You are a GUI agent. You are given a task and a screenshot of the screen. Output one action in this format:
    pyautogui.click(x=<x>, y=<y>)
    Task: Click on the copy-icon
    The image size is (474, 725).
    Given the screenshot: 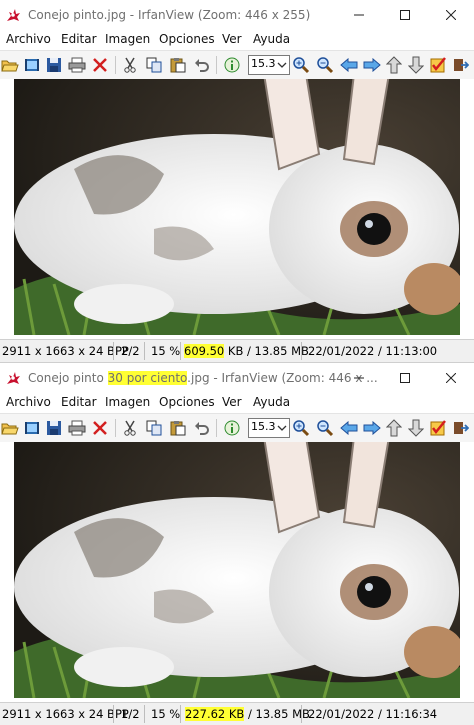 What is the action you would take?
    pyautogui.click(x=154, y=65)
    